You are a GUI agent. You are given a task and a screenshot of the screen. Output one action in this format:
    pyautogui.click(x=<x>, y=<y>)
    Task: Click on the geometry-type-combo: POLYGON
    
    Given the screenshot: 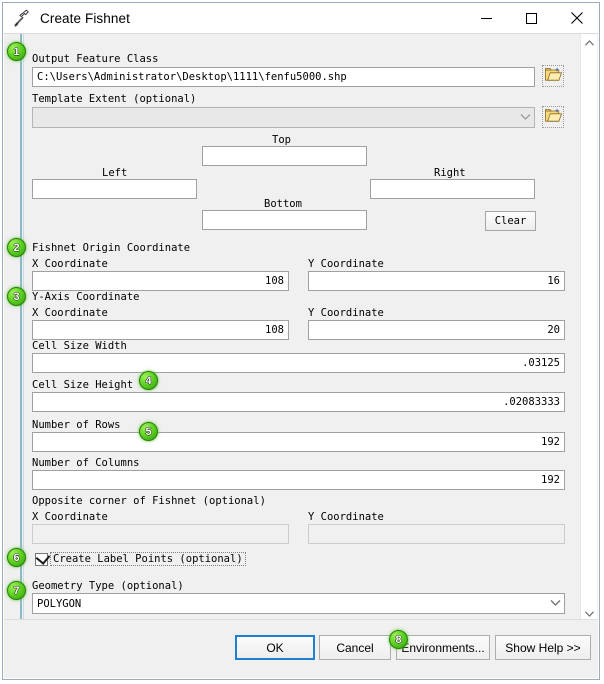 What is the action you would take?
    pyautogui.click(x=298, y=603)
    